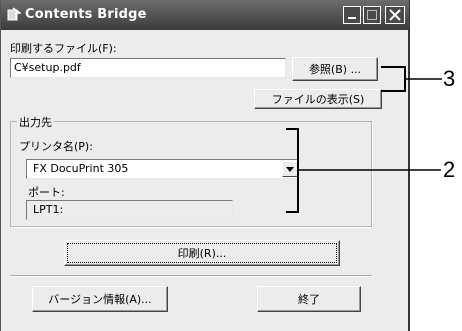  I want to click on callout-label-2: 2, so click(449, 169).